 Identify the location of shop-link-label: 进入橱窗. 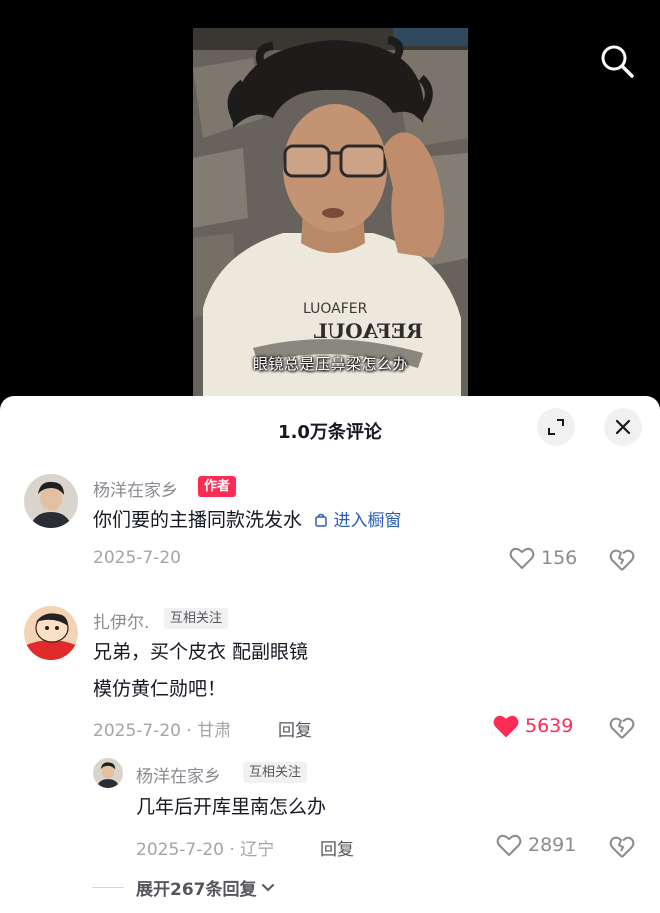
(367, 521).